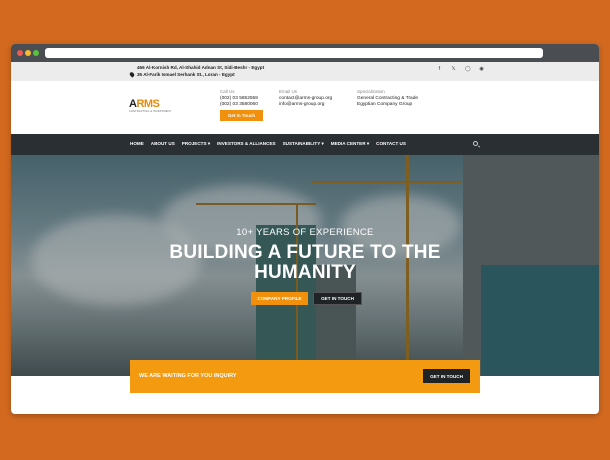 Image resolution: width=610 pixels, height=460 pixels. I want to click on email-2: info@arms-group.org, so click(305, 105).